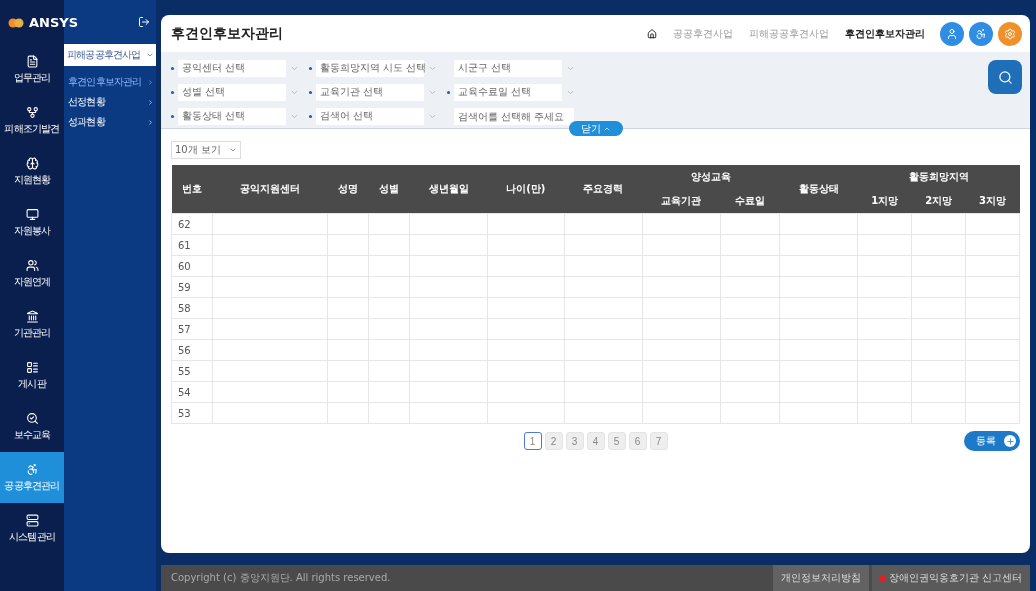 The width and height of the screenshot is (1036, 591). Describe the element at coordinates (553, 441) in the screenshot. I see `page-button: 2` at that location.